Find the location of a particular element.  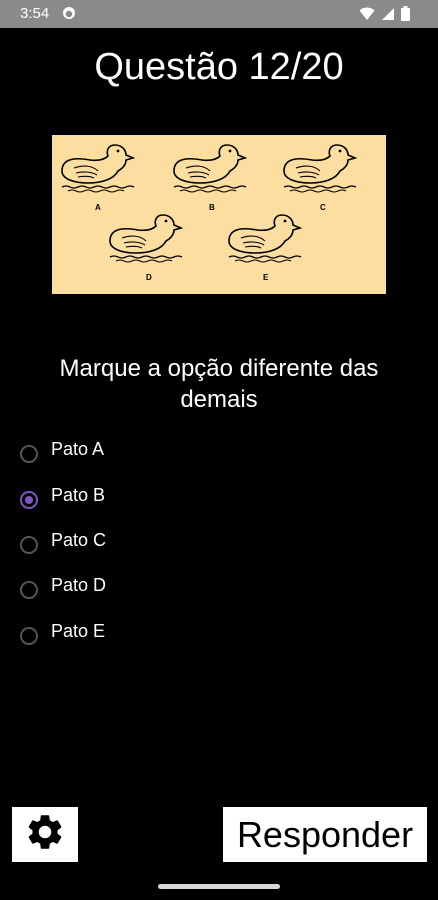

battery-icon is located at coordinates (405, 16).